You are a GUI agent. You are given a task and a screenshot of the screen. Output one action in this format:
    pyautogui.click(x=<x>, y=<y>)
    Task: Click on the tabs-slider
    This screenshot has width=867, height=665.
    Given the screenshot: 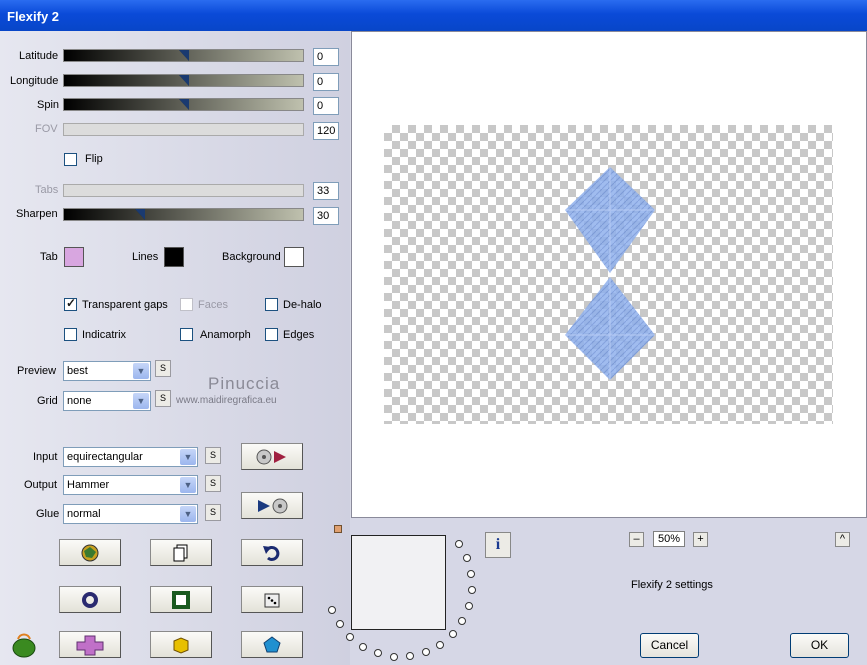 What is the action you would take?
    pyautogui.click(x=183, y=190)
    